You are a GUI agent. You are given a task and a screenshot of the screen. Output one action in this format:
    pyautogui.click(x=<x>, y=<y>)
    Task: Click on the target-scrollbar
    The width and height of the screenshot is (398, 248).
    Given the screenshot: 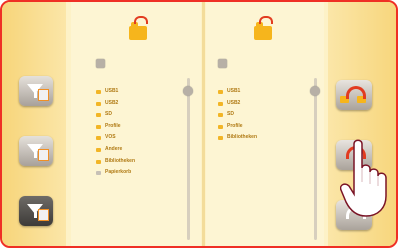 What is the action you would take?
    pyautogui.click(x=315, y=159)
    